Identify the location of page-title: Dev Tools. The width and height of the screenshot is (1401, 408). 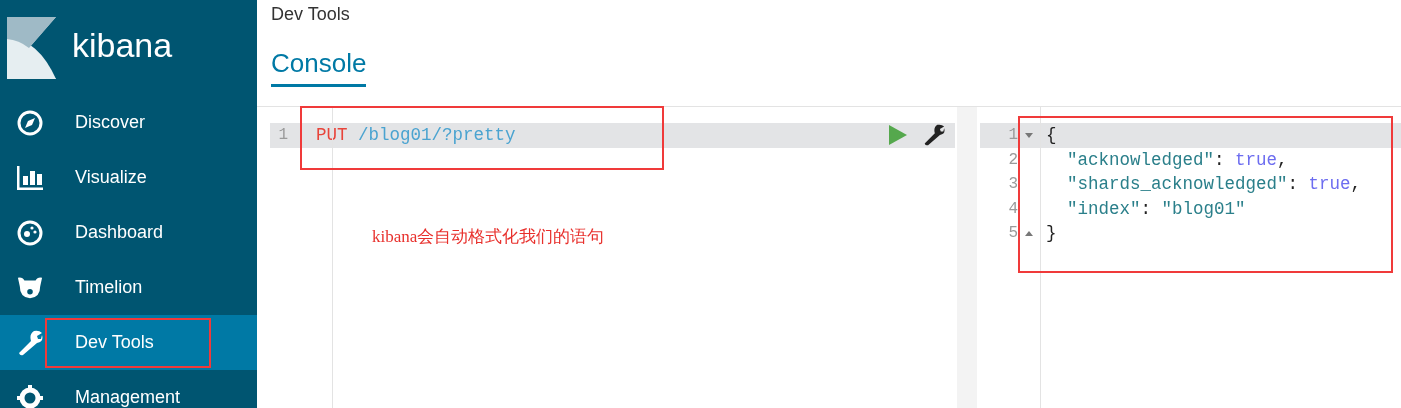
(311, 14).